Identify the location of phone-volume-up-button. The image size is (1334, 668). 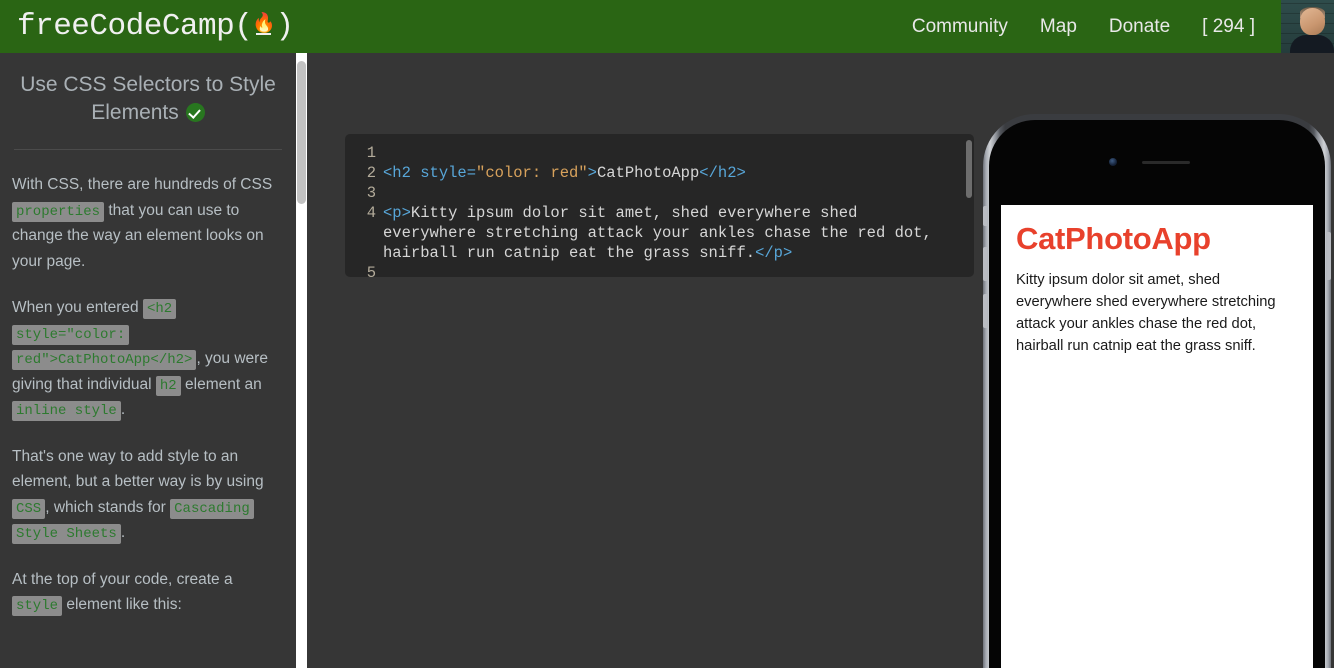
(985, 264).